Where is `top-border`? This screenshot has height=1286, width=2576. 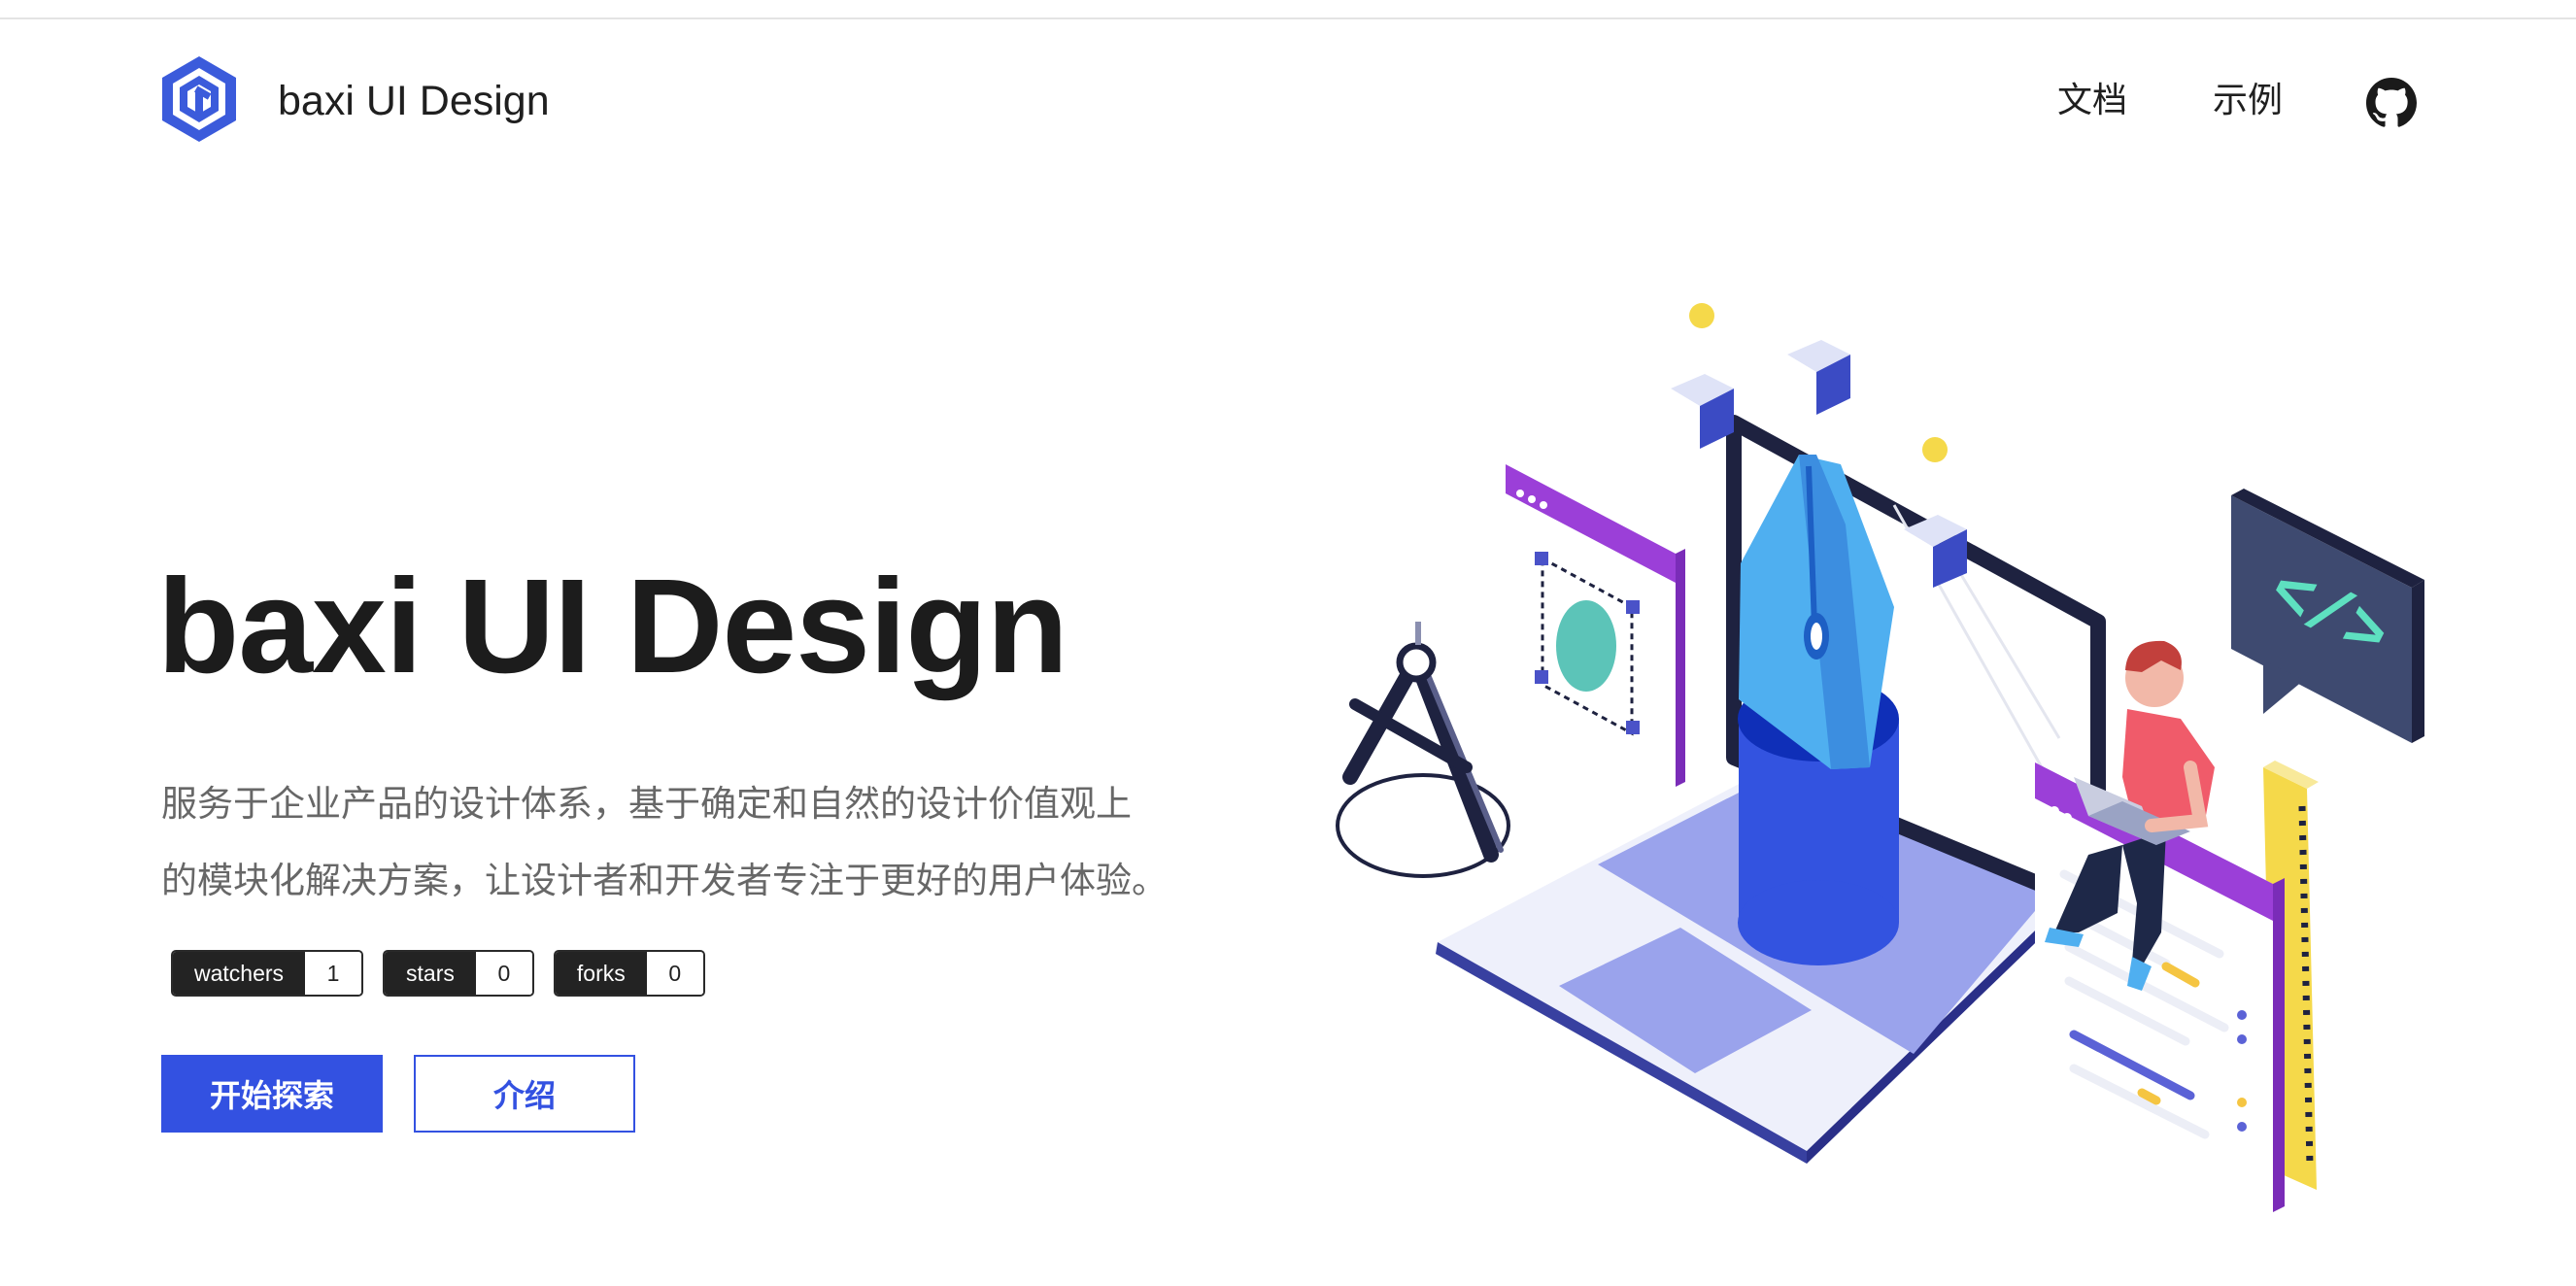
top-border is located at coordinates (1288, 9).